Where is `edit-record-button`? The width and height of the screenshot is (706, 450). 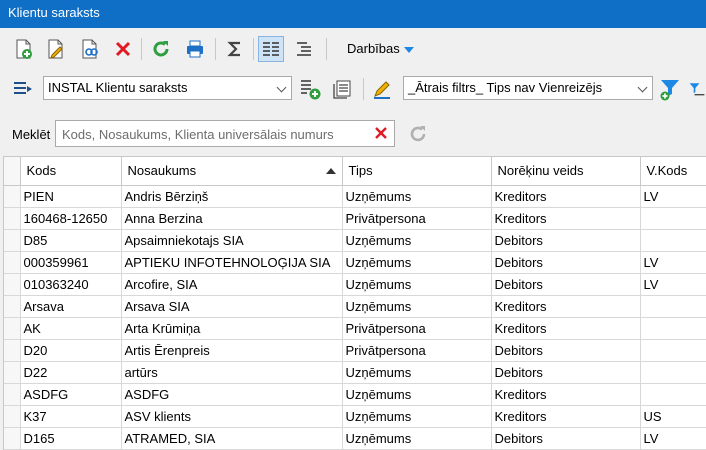
edit-record-button is located at coordinates (55, 49).